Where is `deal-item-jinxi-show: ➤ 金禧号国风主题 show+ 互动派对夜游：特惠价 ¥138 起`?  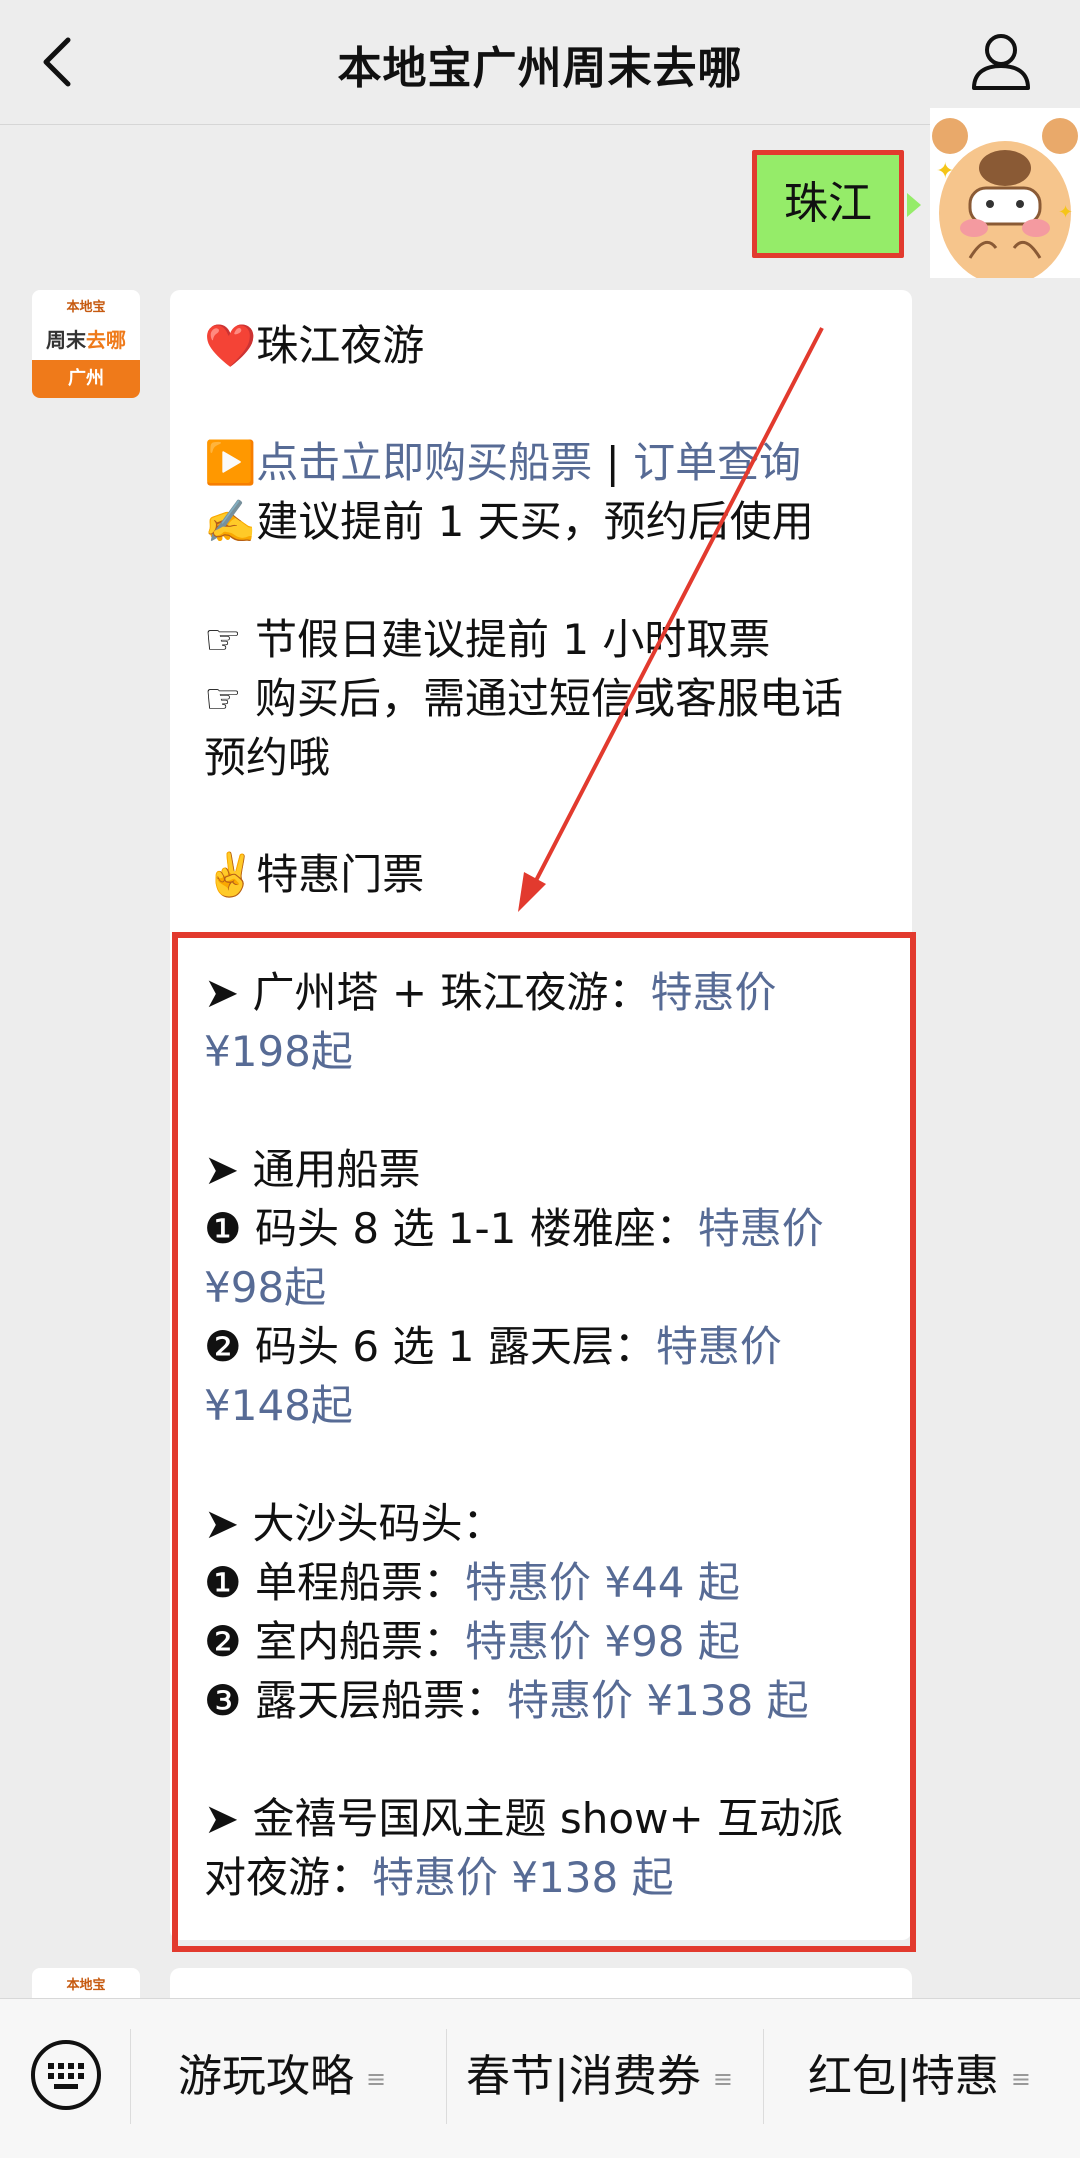 deal-item-jinxi-show: ➤ 金禧号国风主题 show+ 互动派对夜游：特惠价 ¥138 起 is located at coordinates (544, 1848).